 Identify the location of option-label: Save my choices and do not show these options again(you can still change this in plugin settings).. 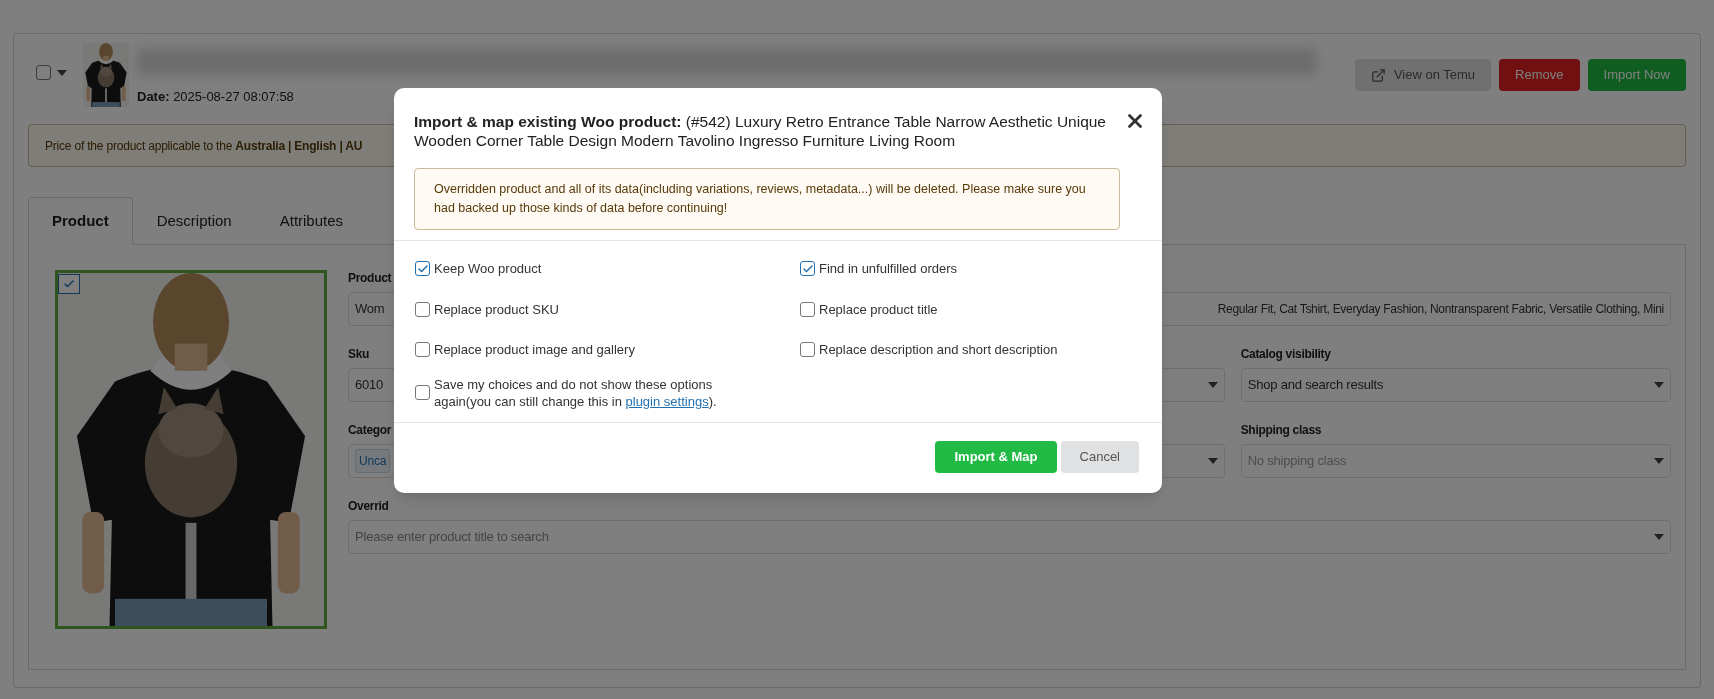
(576, 392).